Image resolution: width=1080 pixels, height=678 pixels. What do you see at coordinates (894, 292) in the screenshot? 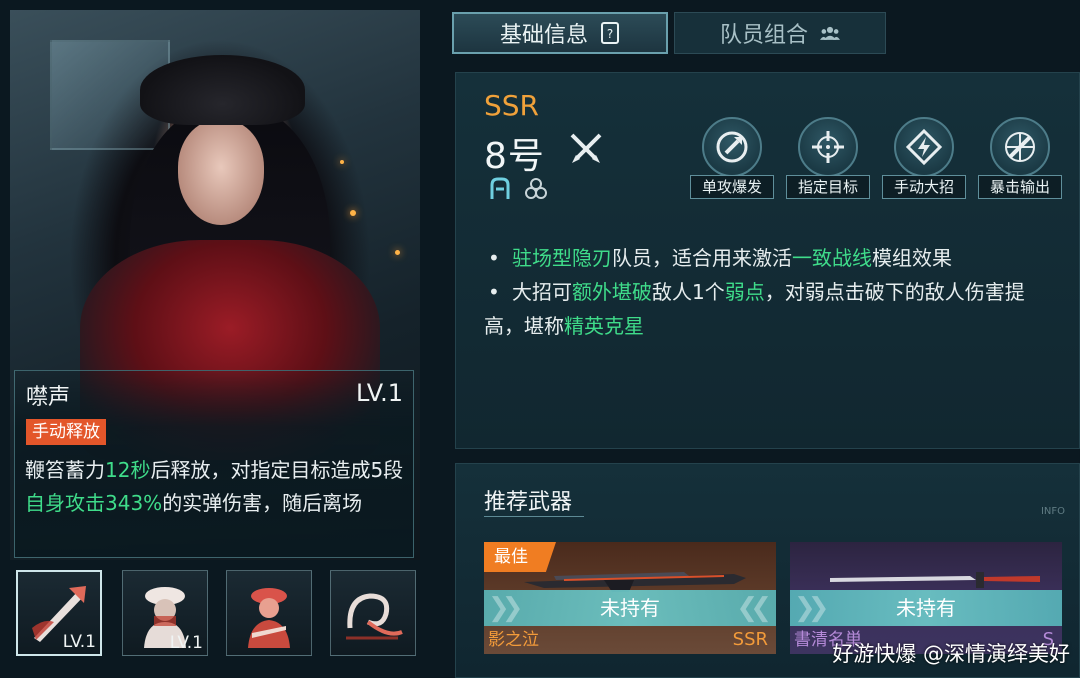
I see `desc-text: ，对弱点击破下的敌人伤害提` at bounding box center [894, 292].